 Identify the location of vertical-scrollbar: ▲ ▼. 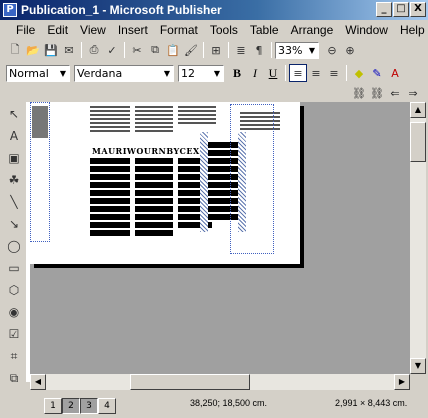
(418, 238).